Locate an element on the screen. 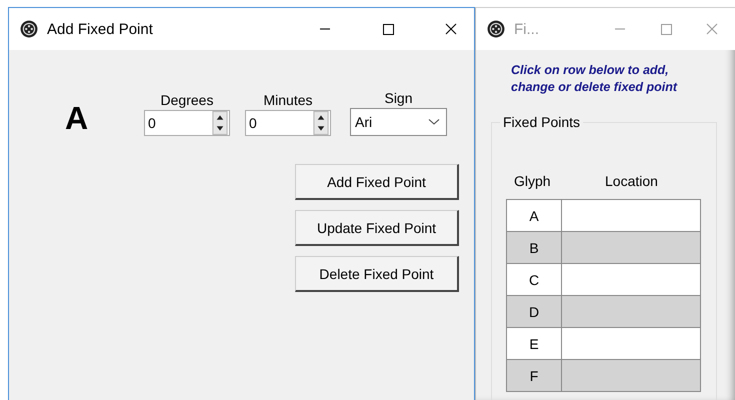  group-title: Fixed Points is located at coordinates (542, 122).